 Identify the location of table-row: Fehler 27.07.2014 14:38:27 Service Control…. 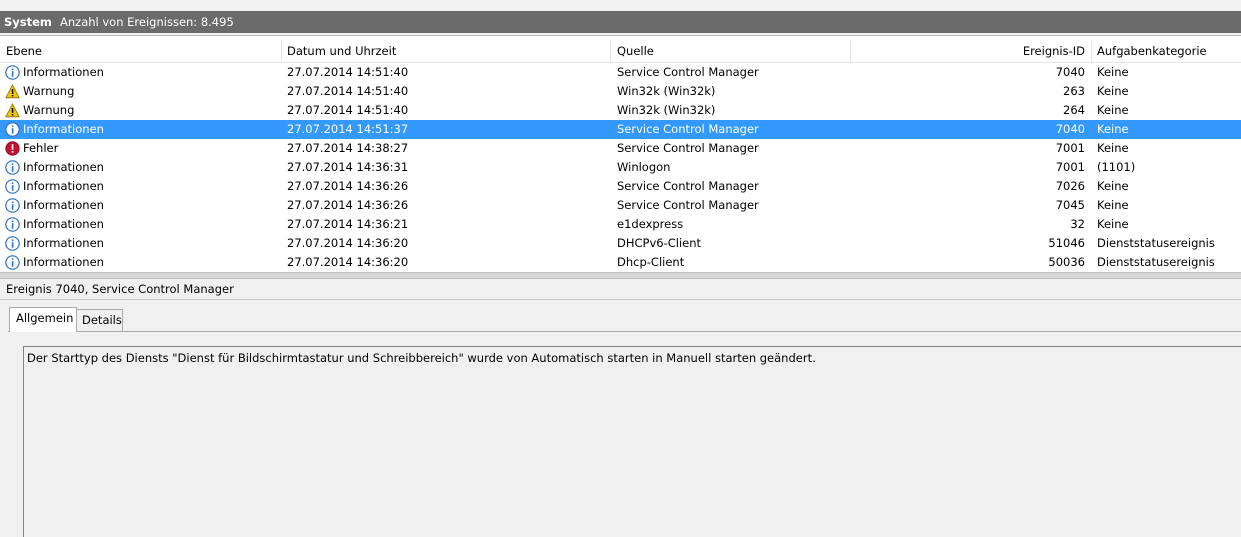
(620, 148).